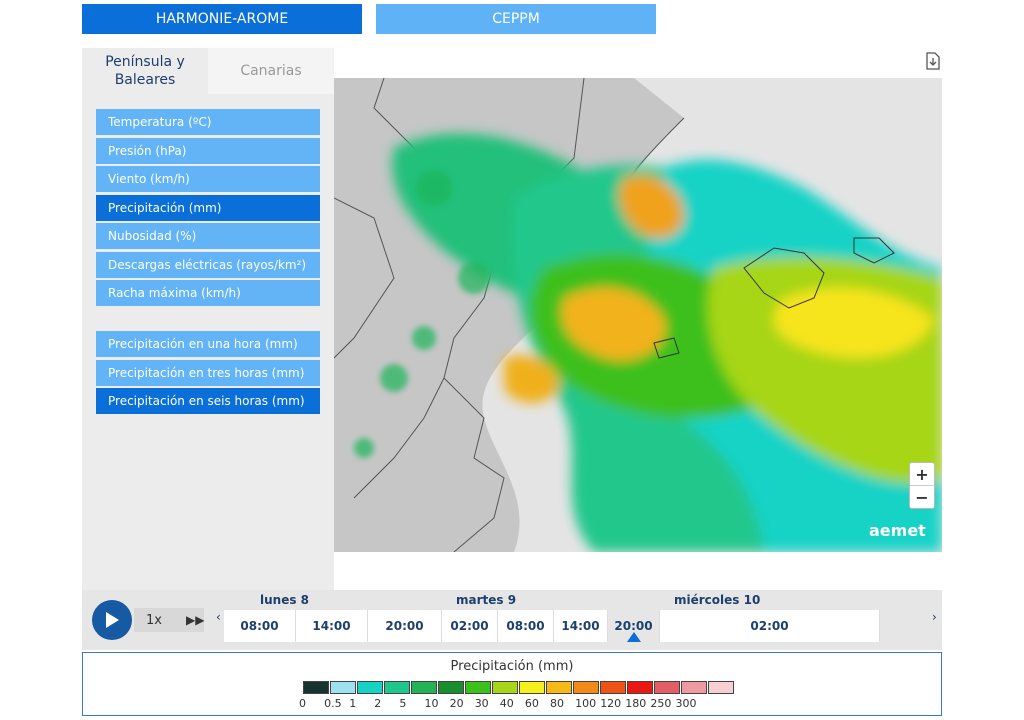 This screenshot has height=720, width=1024. I want to click on fast-forward-icon: ▶▶, so click(195, 620).